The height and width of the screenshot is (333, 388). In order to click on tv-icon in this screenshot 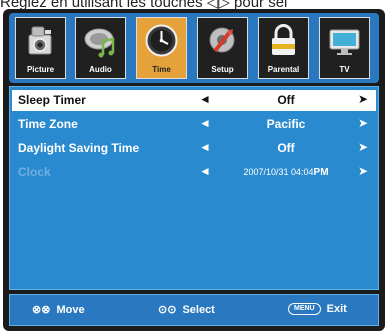, I will do `click(344, 42)`.